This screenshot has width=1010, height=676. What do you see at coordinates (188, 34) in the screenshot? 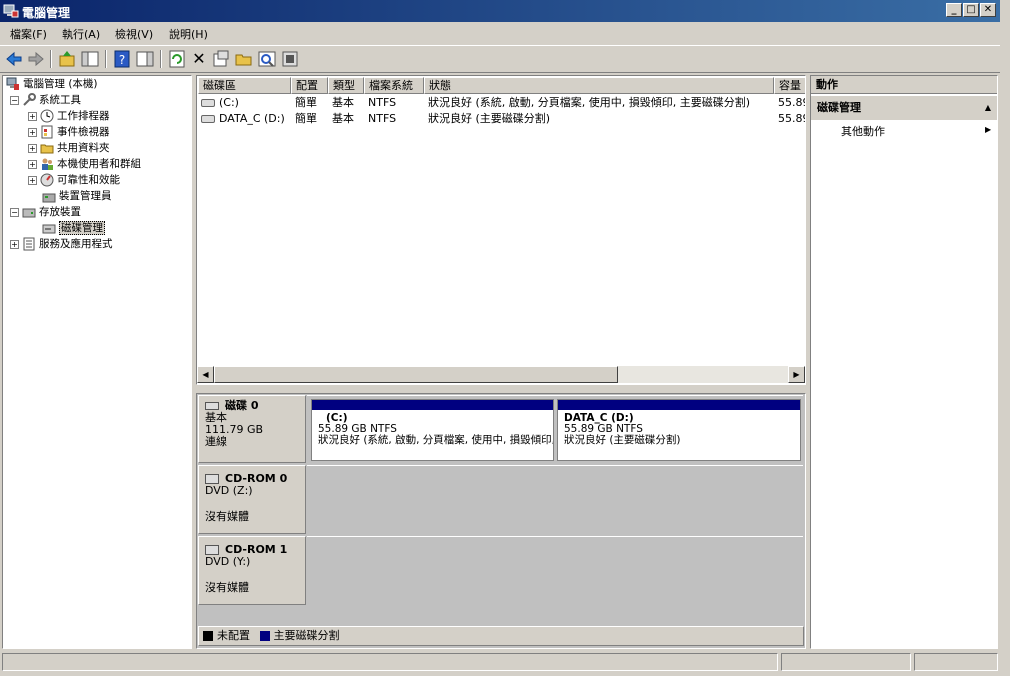
I see `menu-help: 說明(H)` at bounding box center [188, 34].